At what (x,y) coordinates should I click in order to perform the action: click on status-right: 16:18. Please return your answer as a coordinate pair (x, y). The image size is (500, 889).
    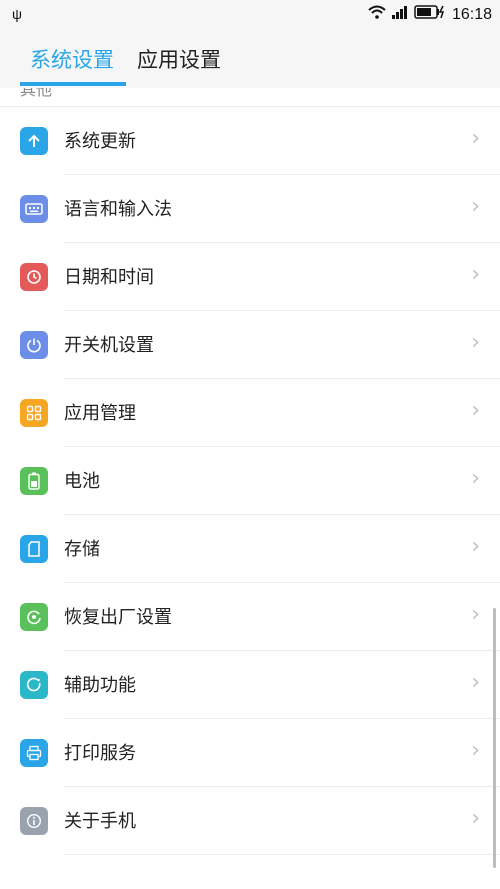
    Looking at the image, I should click on (430, 14).